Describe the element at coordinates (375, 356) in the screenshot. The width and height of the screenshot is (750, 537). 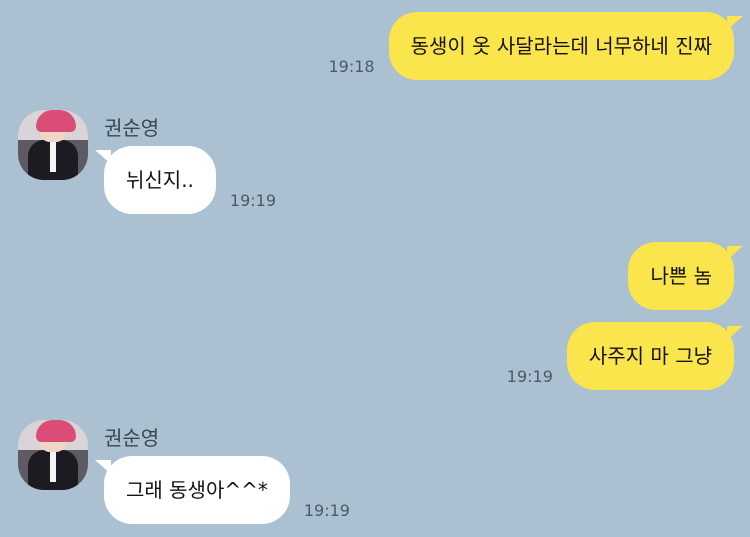
I see `message-row-me: 19:19 사주지 마 그냥` at that location.